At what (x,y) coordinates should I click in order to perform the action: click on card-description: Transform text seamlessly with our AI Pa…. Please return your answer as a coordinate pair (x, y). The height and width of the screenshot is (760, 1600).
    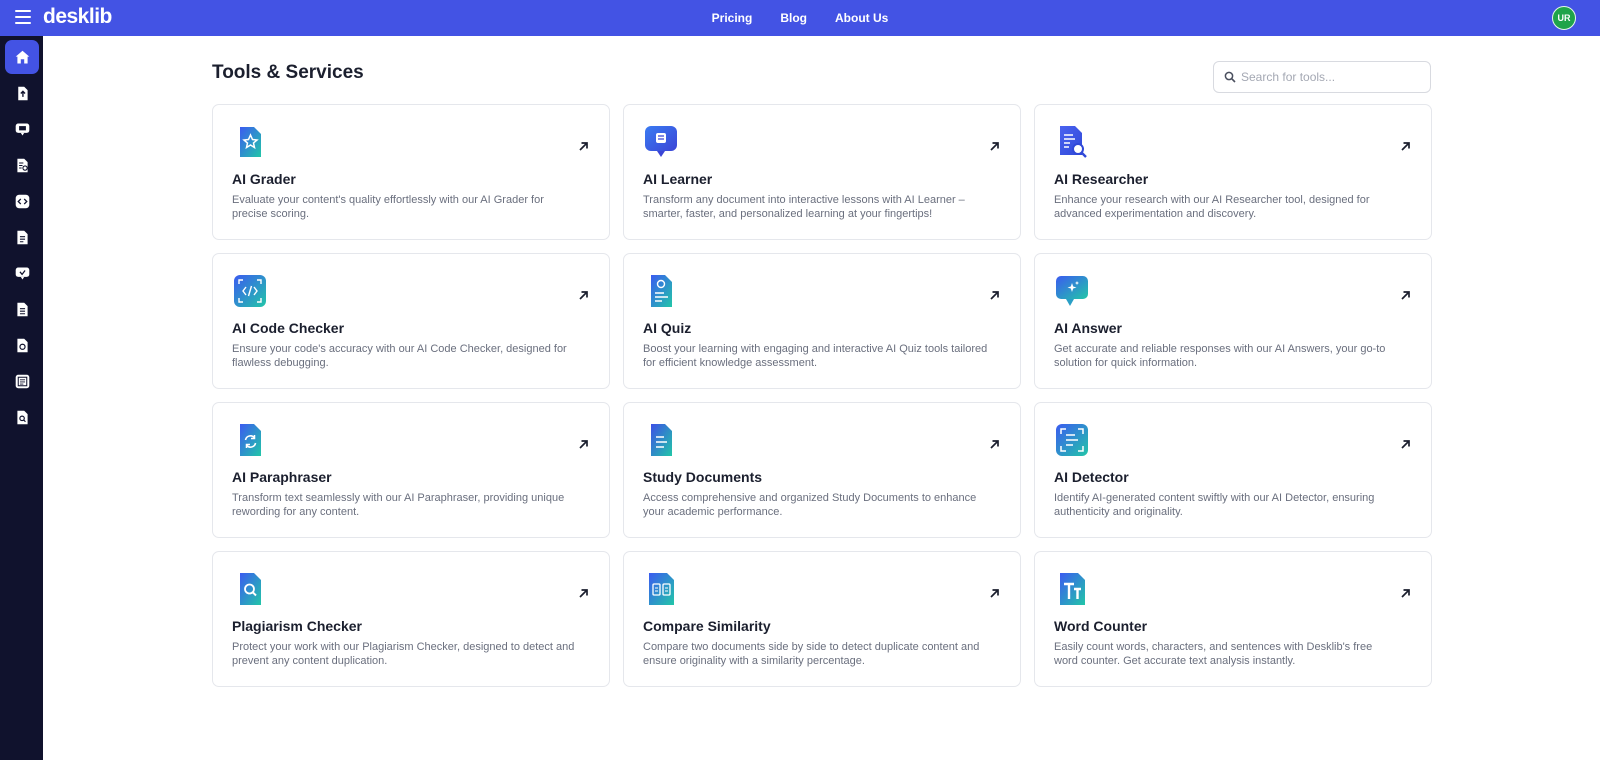
    Looking at the image, I should click on (398, 505).